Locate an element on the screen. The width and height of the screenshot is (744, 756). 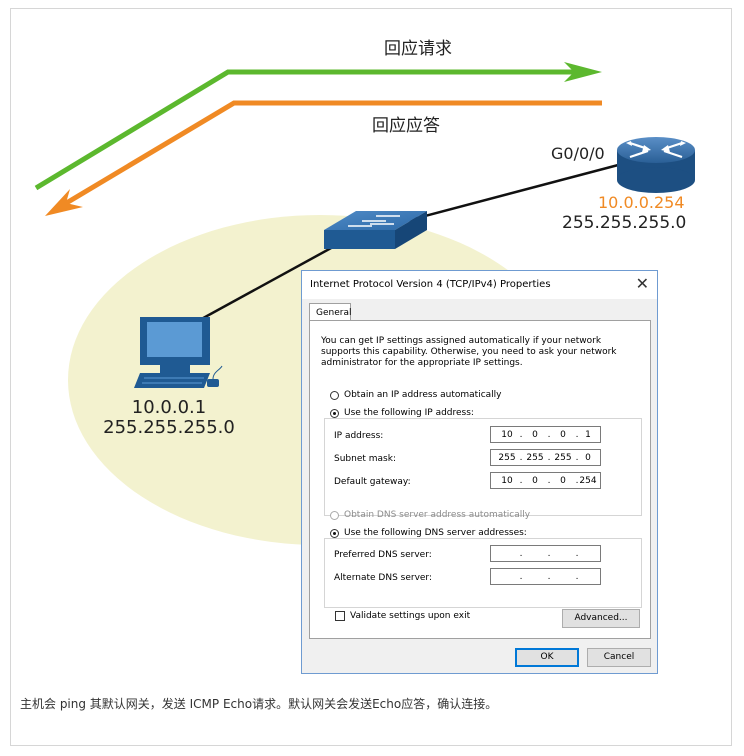
dns-manual-label: Use the following DNS server addresses: is located at coordinates (436, 533).